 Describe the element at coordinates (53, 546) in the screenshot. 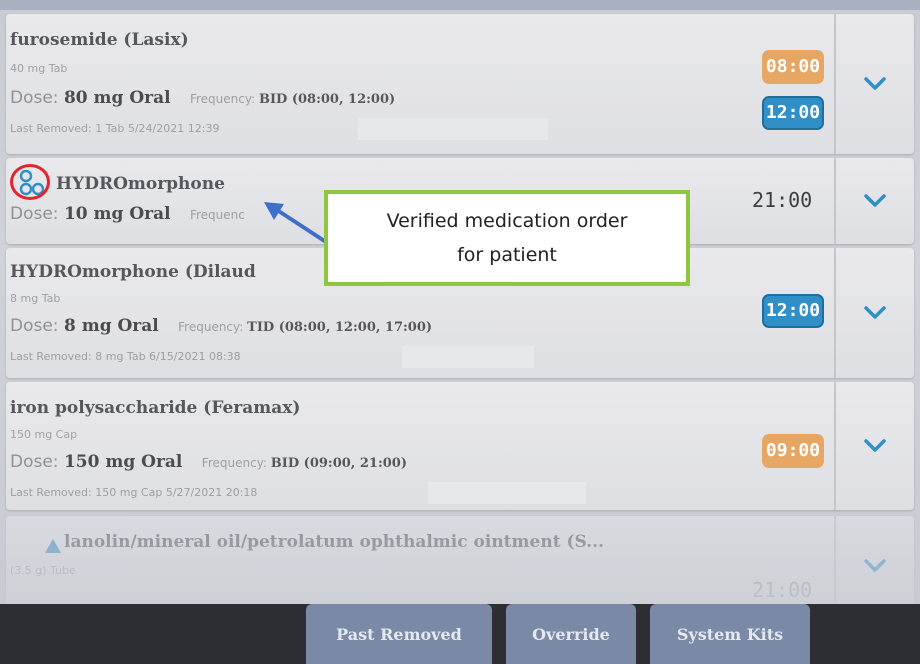

I see `warning-triangle-icon` at that location.